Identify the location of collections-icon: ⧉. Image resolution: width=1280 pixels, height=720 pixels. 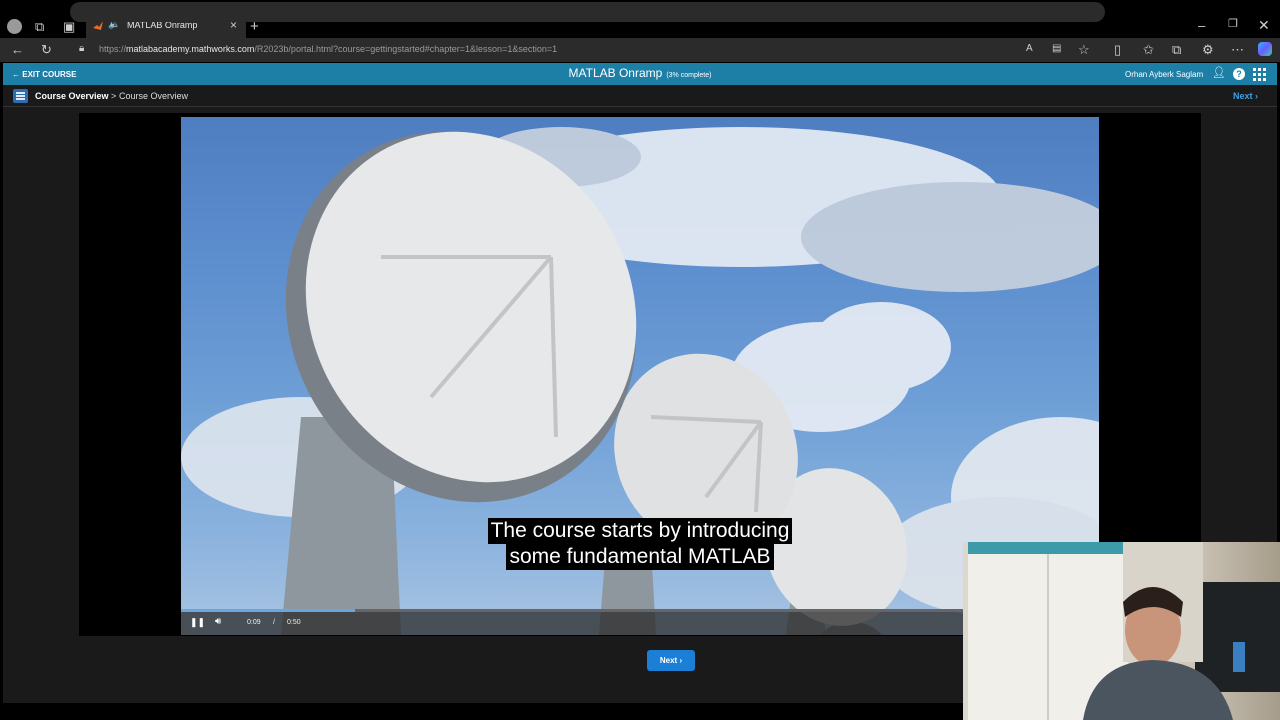
(1176, 49).